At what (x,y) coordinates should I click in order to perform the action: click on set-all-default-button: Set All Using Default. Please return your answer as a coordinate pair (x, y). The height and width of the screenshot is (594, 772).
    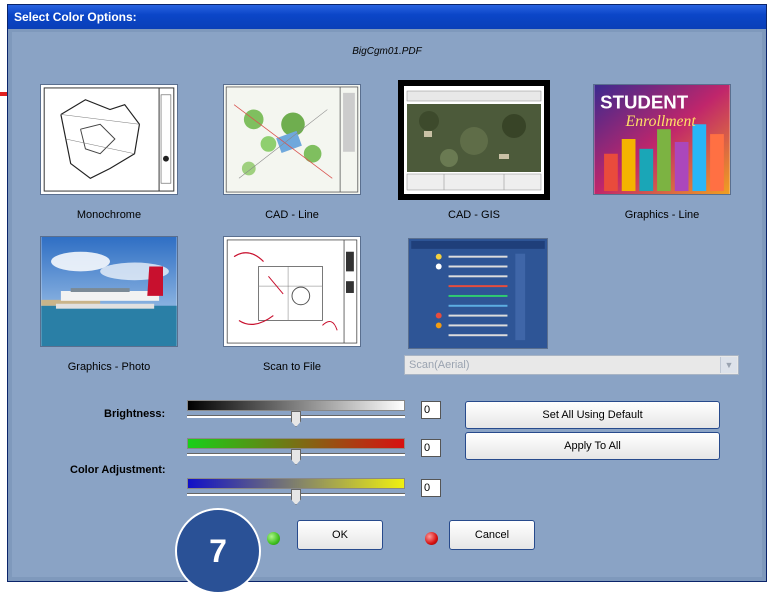
    Looking at the image, I should click on (592, 415).